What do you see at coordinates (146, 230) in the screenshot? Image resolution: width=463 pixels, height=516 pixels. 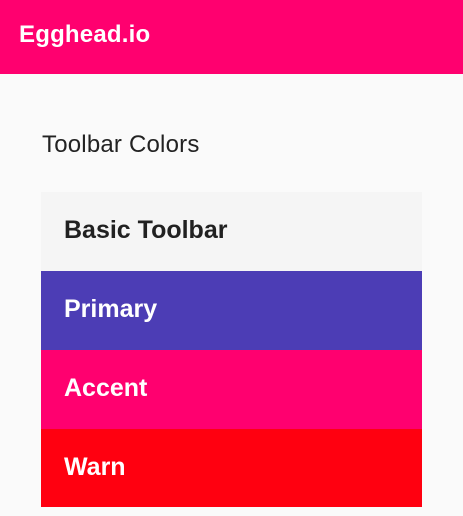 I see `basic-toolbar-label: Basic Toolbar` at bounding box center [146, 230].